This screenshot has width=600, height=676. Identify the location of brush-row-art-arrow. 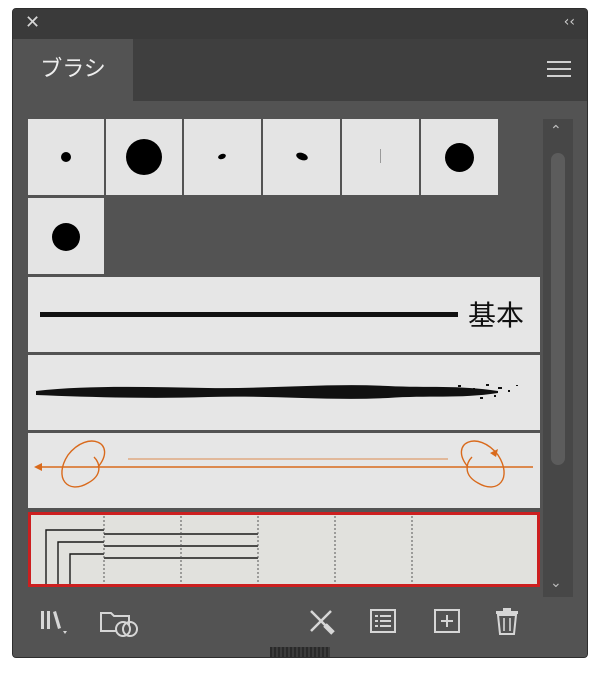
(284, 470).